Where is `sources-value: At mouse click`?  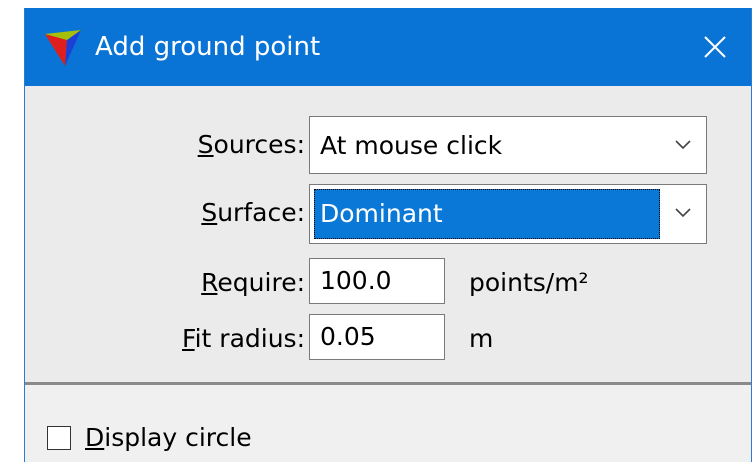 sources-value: At mouse click is located at coordinates (411, 145).